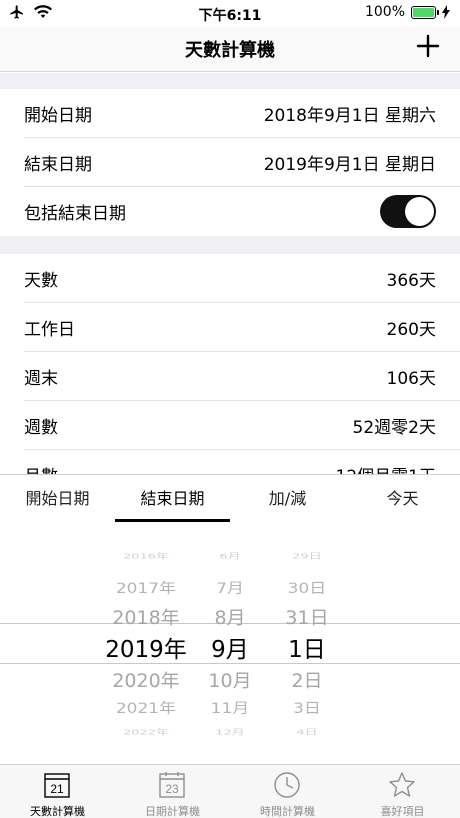 This screenshot has width=460, height=818. What do you see at coordinates (58, 116) in the screenshot?
I see `start-date-label: 開始日期` at bounding box center [58, 116].